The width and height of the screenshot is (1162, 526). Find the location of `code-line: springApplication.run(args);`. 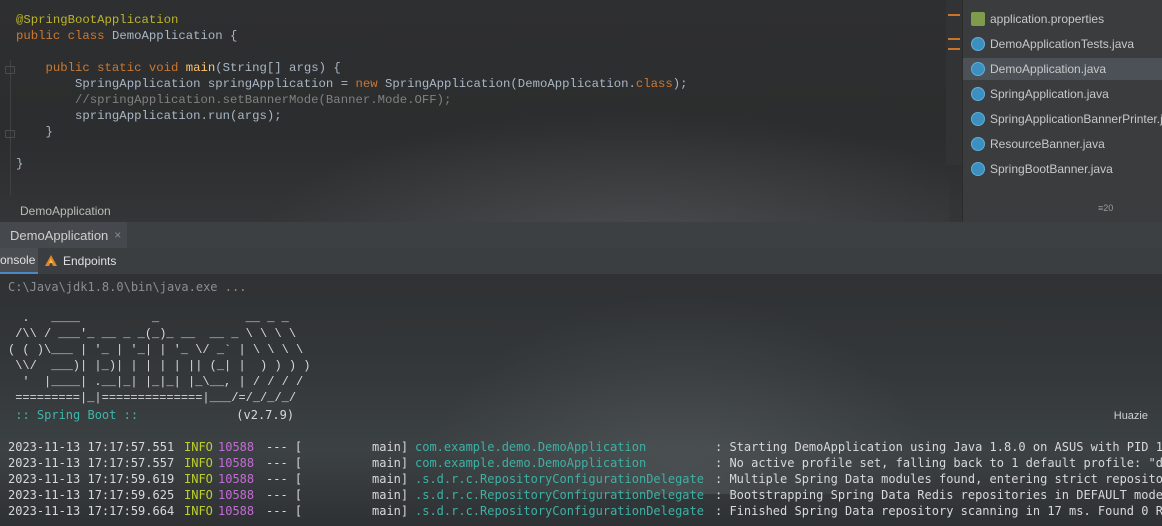

code-line: springApplication.run(args); is located at coordinates (352, 116).